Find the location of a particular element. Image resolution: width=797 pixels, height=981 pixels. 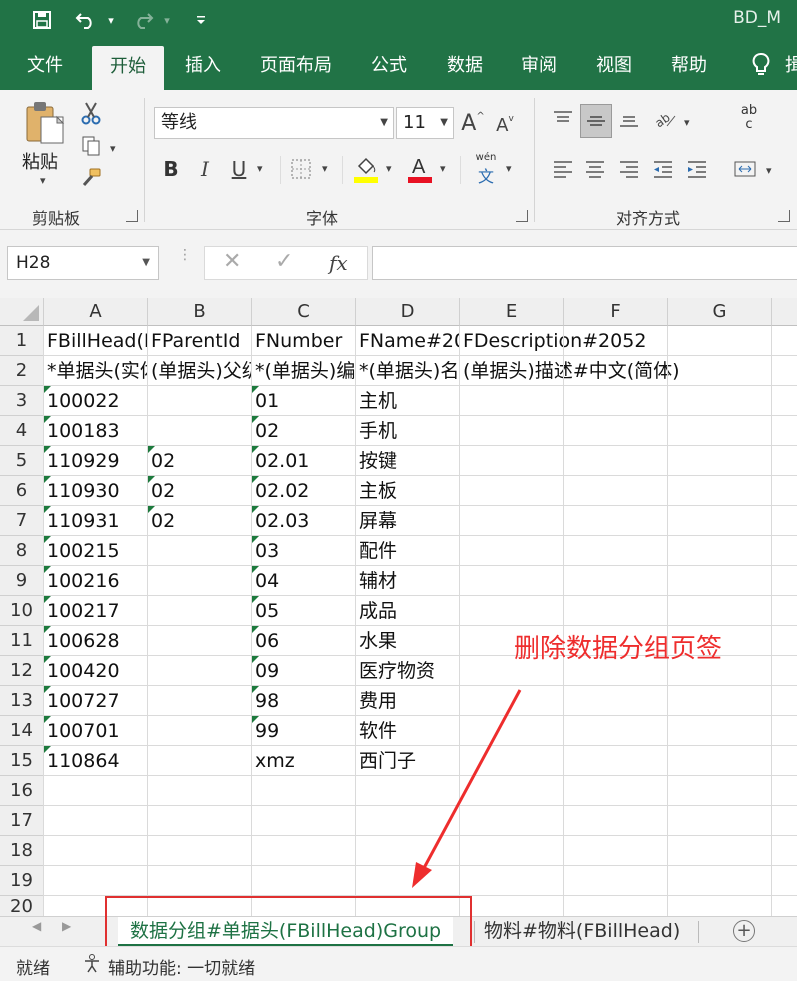

cell-b6: 02 is located at coordinates (199, 491).